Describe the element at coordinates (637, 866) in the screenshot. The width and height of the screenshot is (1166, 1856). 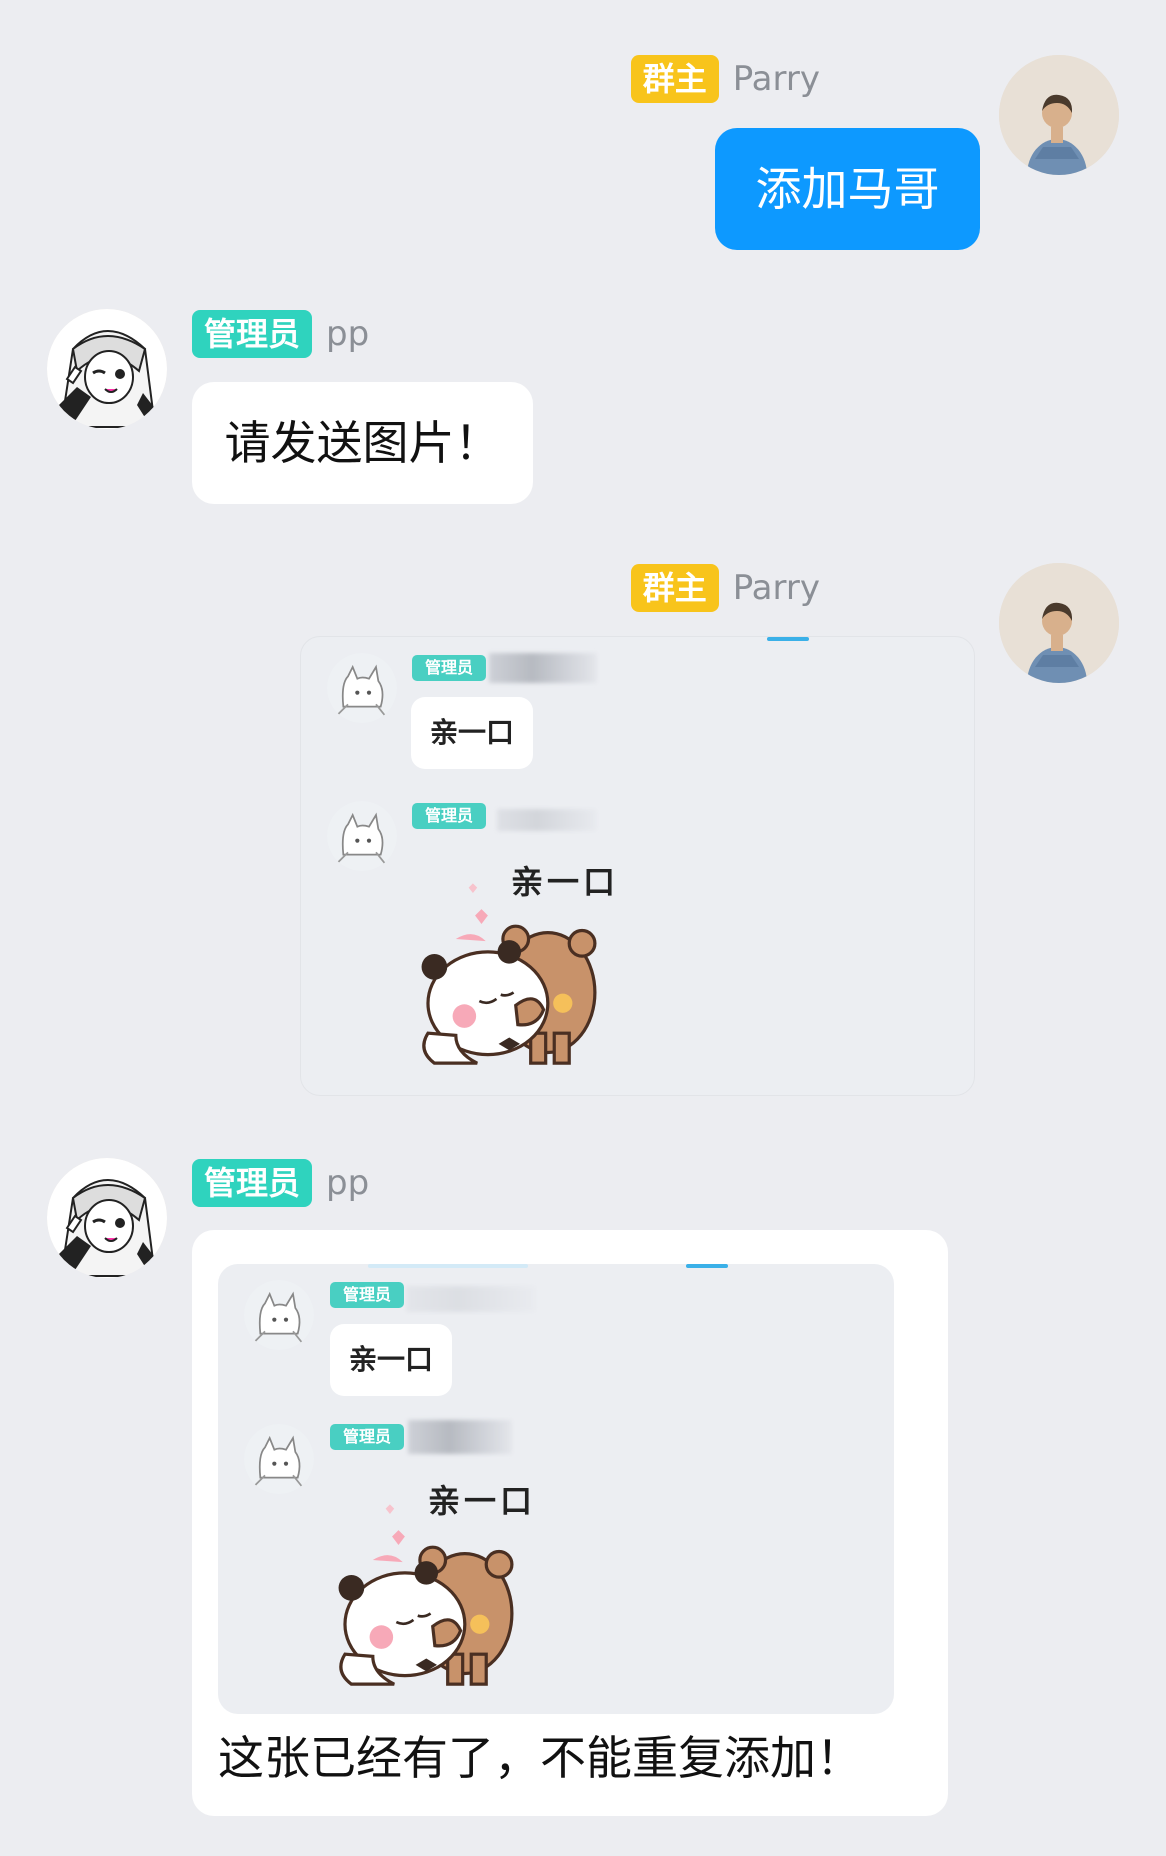
I see `message-3-image: 管理员 亲一口 管理员 亲一口` at that location.